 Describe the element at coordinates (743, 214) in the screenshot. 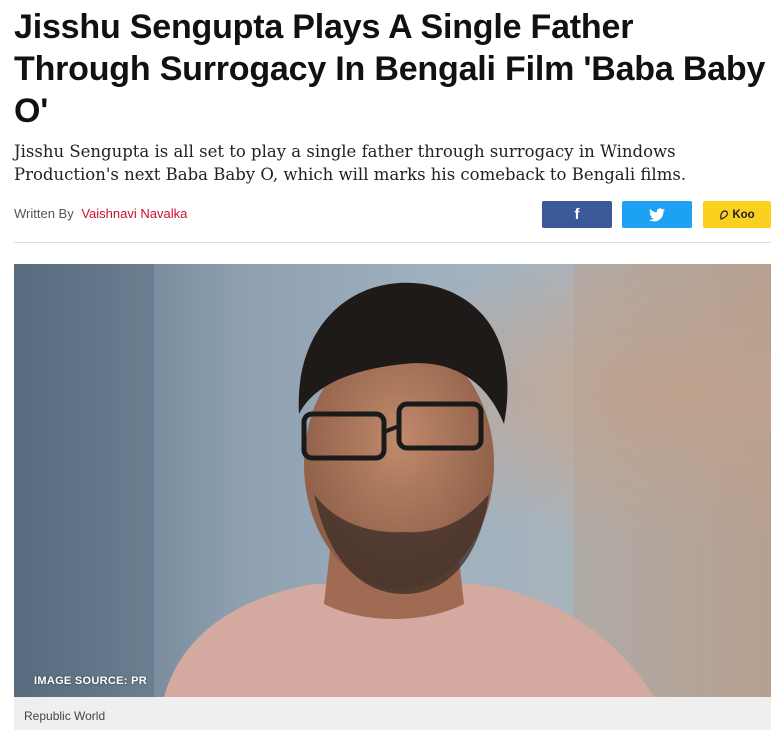

I see `koo-label: Koo` at that location.